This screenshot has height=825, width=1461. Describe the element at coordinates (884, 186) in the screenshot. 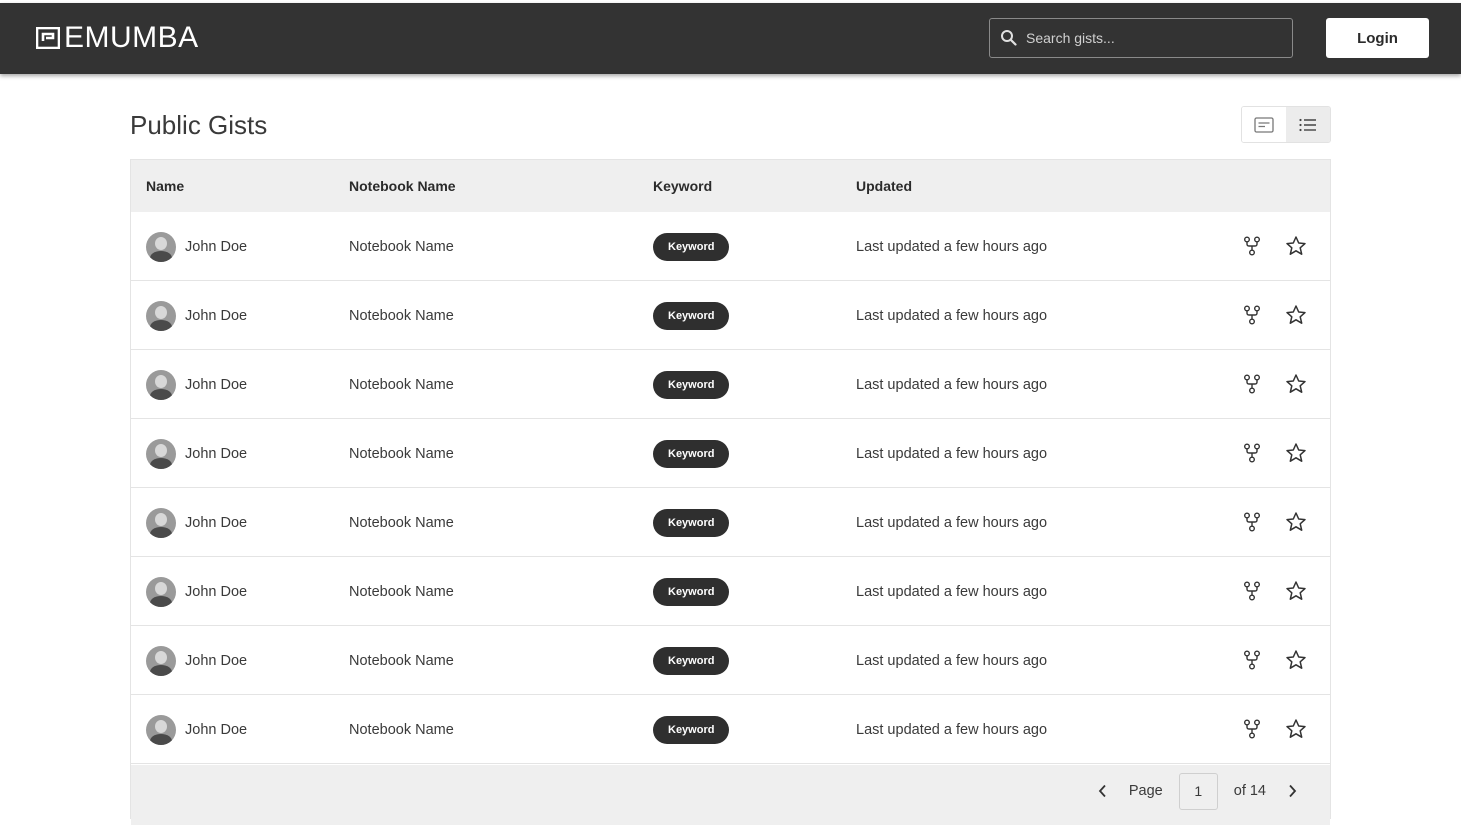

I see `column-header-updated: Updated` at that location.